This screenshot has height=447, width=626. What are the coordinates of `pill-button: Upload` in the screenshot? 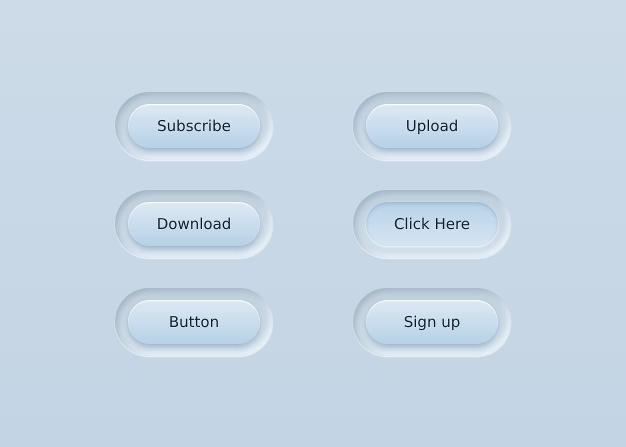 It's located at (432, 126).